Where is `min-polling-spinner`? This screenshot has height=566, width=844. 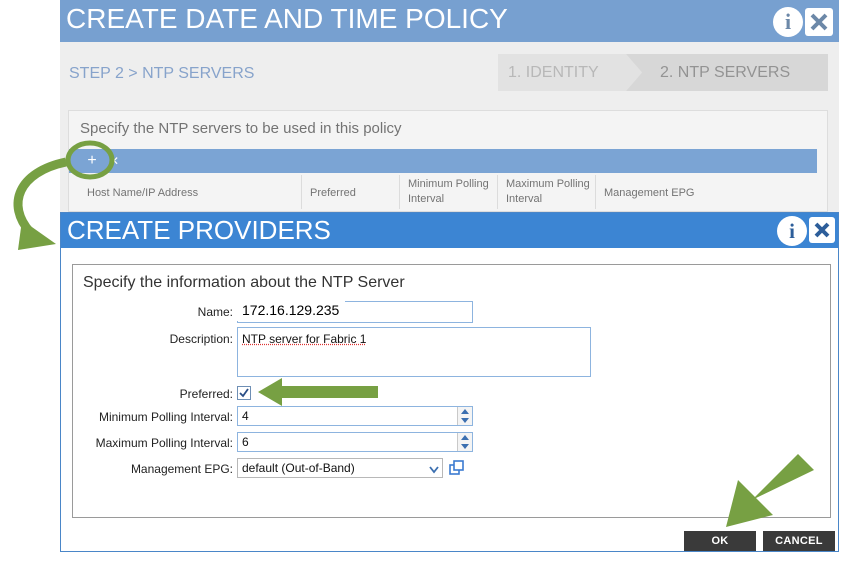 min-polling-spinner is located at coordinates (464, 416).